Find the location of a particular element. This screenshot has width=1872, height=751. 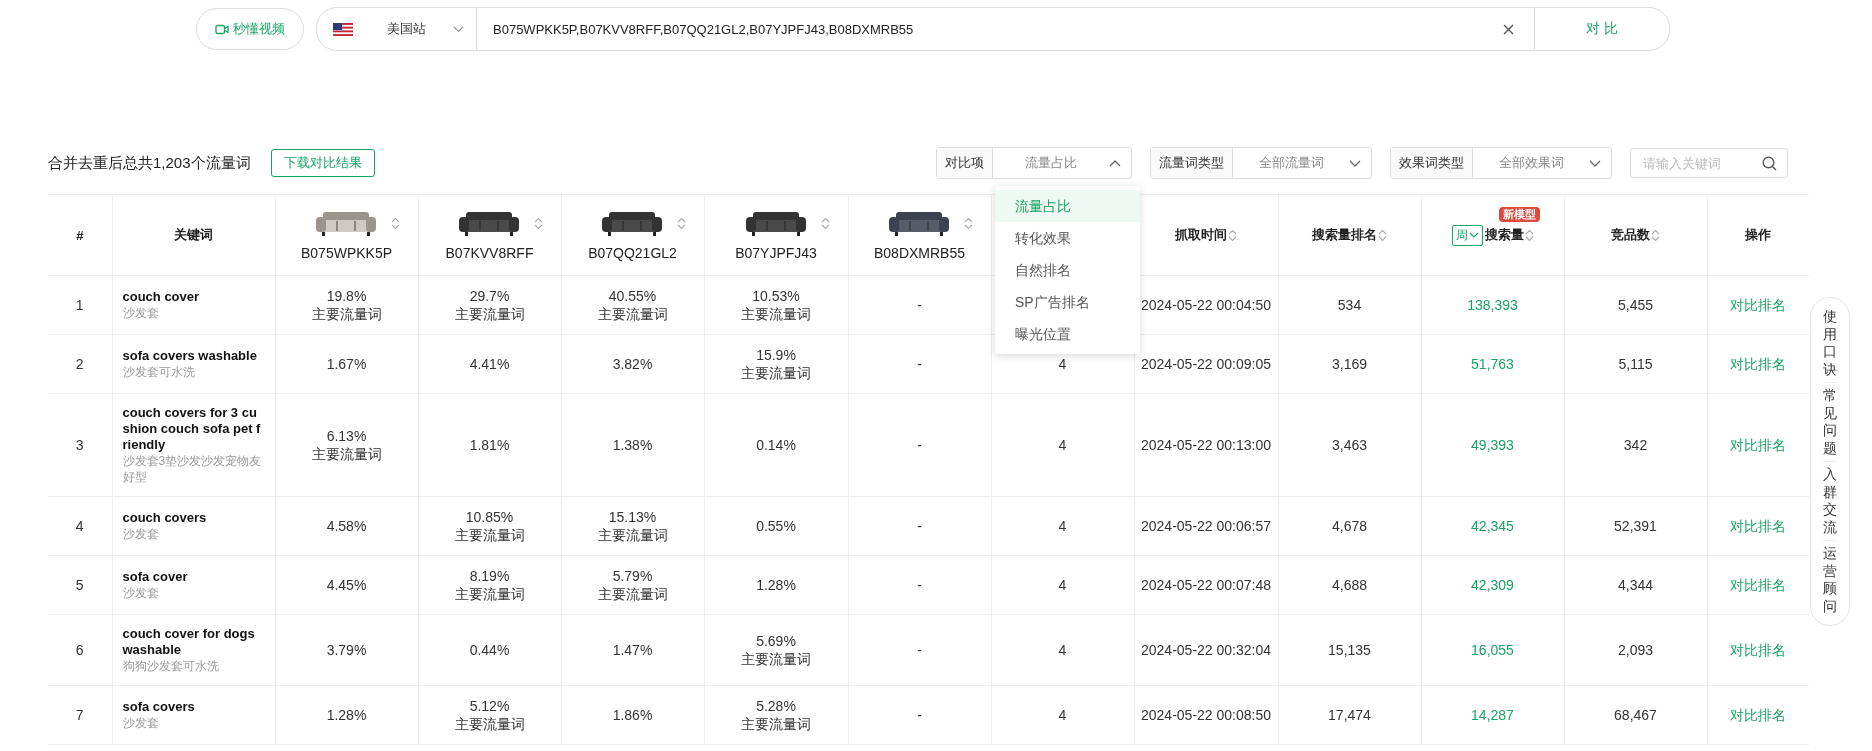

keyword-search-field: 请输入关键词 is located at coordinates (1709, 163).